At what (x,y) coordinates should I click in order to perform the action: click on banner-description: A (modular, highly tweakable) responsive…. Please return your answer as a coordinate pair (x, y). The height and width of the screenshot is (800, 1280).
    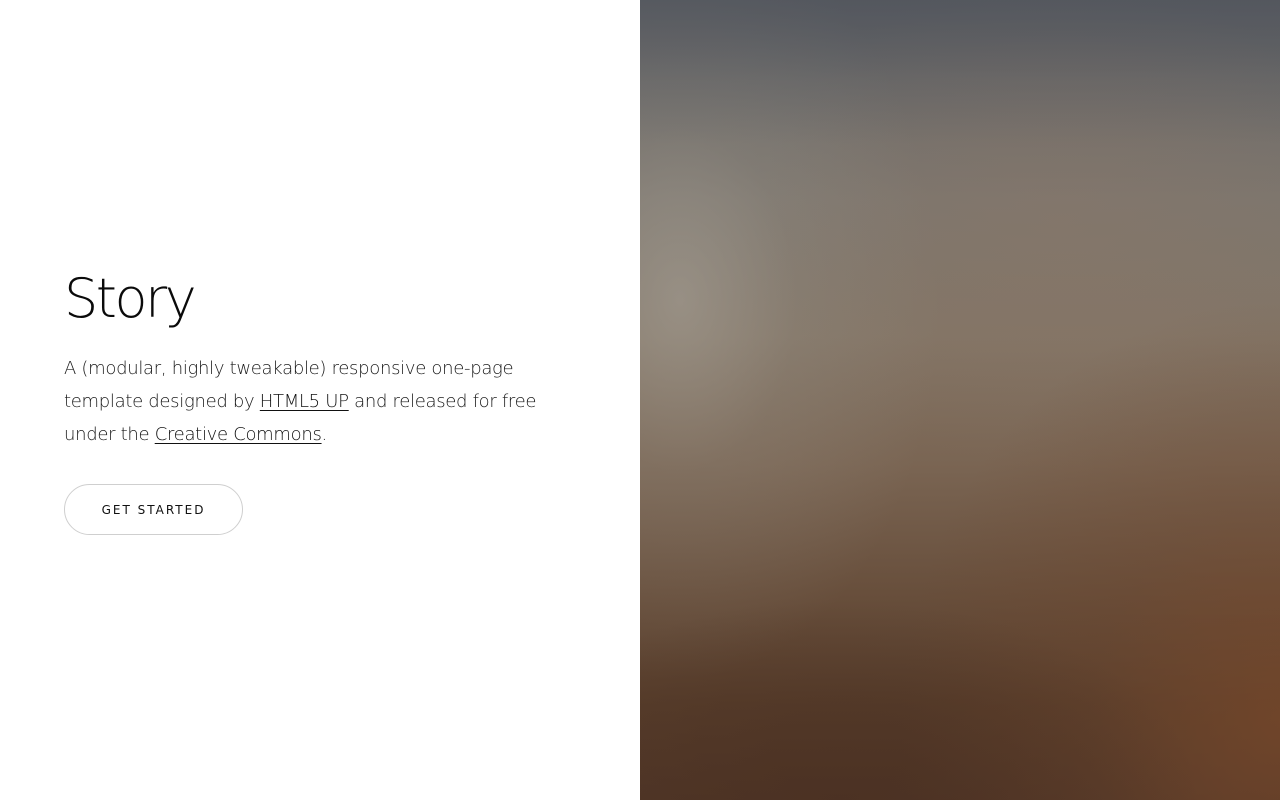
    Looking at the image, I should click on (324, 401).